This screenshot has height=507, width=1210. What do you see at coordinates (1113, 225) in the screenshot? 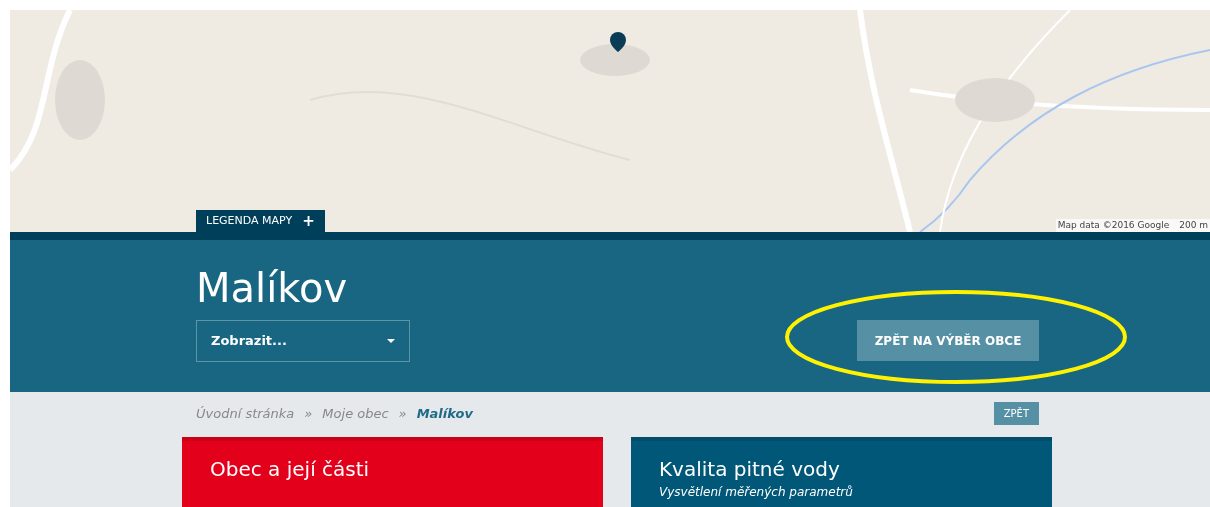
I see `map-attribution: Map data ©2016 Google` at bounding box center [1113, 225].